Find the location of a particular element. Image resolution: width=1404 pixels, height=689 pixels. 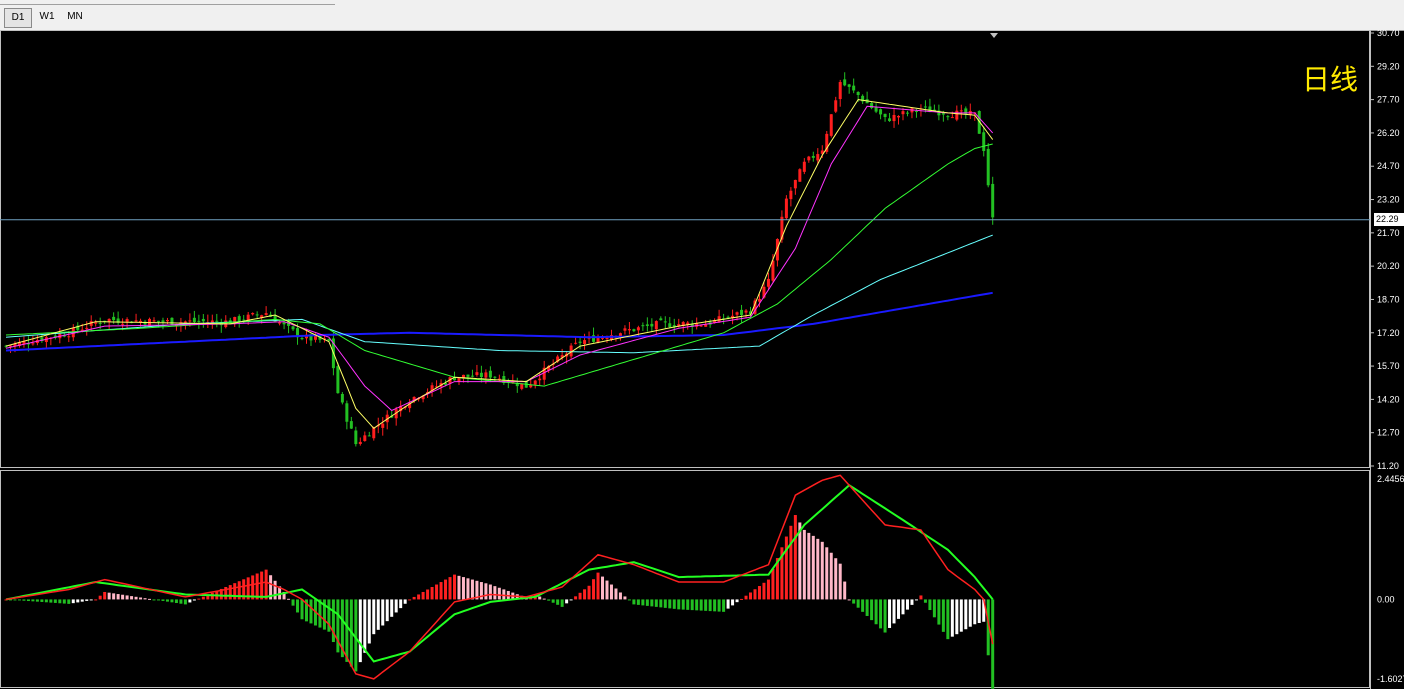

timeframe-mn-button: MN is located at coordinates (75, 17).